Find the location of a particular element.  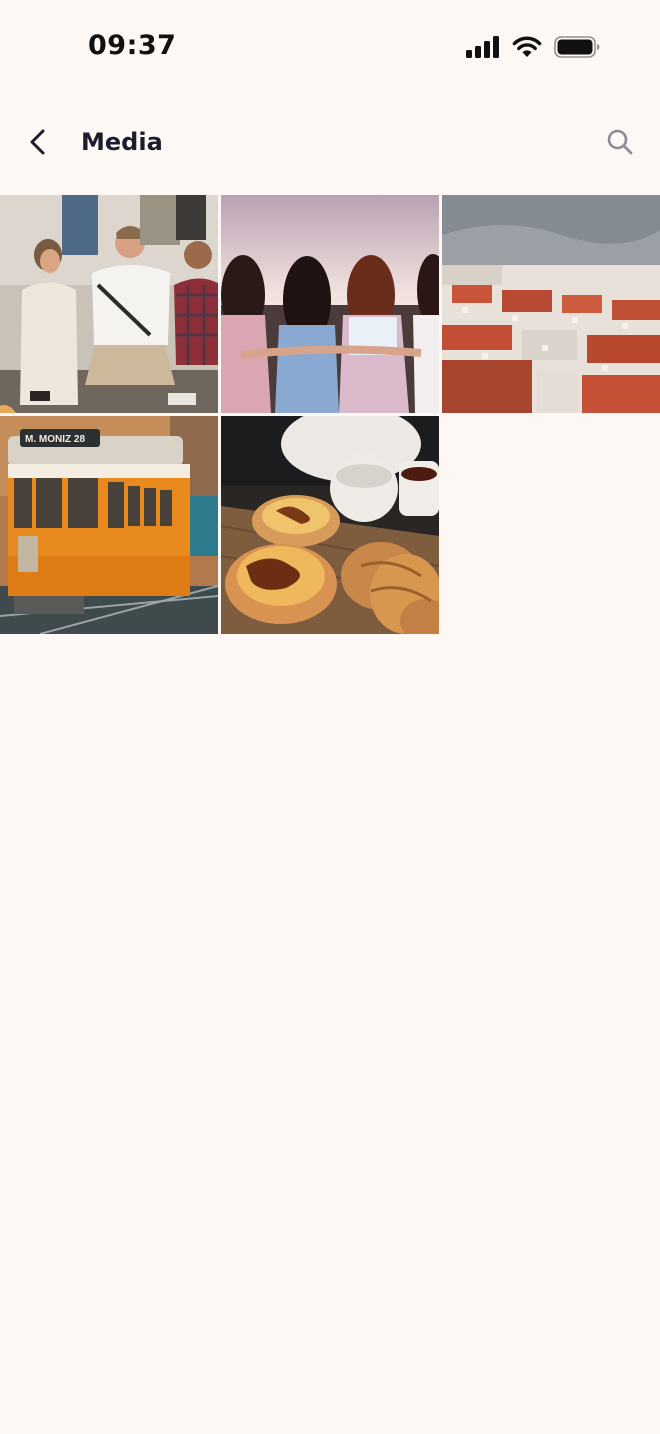

page-title: Media is located at coordinates (122, 142).